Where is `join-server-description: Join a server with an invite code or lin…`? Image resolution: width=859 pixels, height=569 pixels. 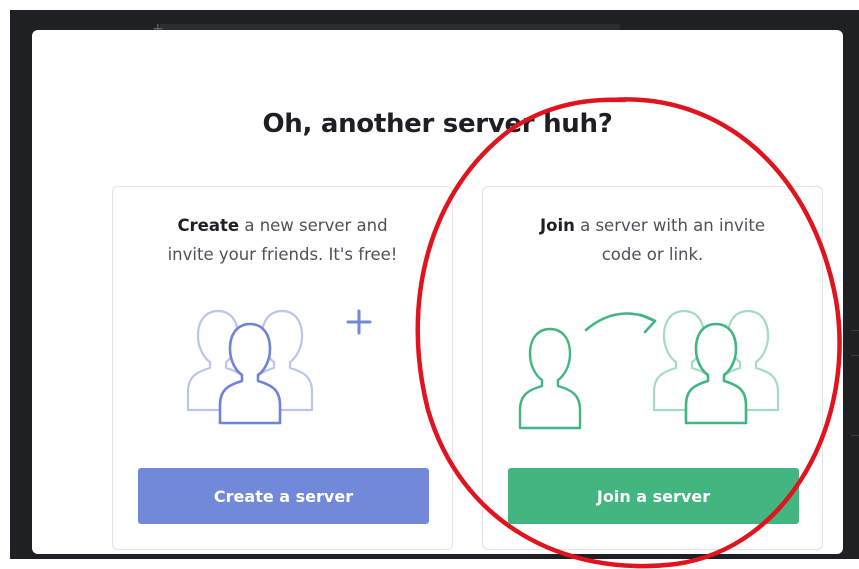 join-server-description: Join a server with an invite code or lin… is located at coordinates (652, 240).